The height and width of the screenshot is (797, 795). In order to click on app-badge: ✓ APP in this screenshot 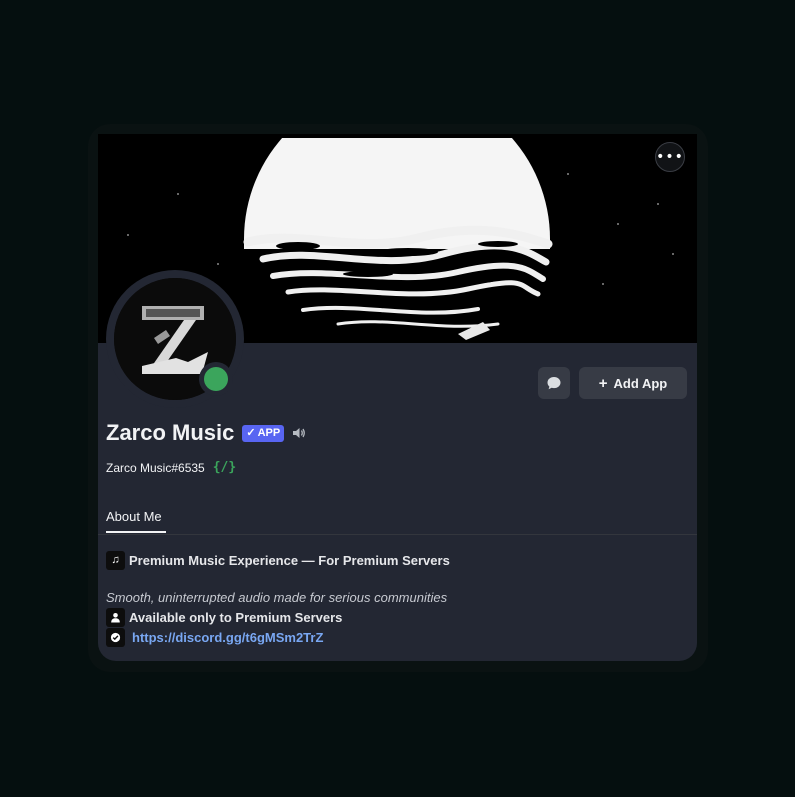, I will do `click(263, 433)`.